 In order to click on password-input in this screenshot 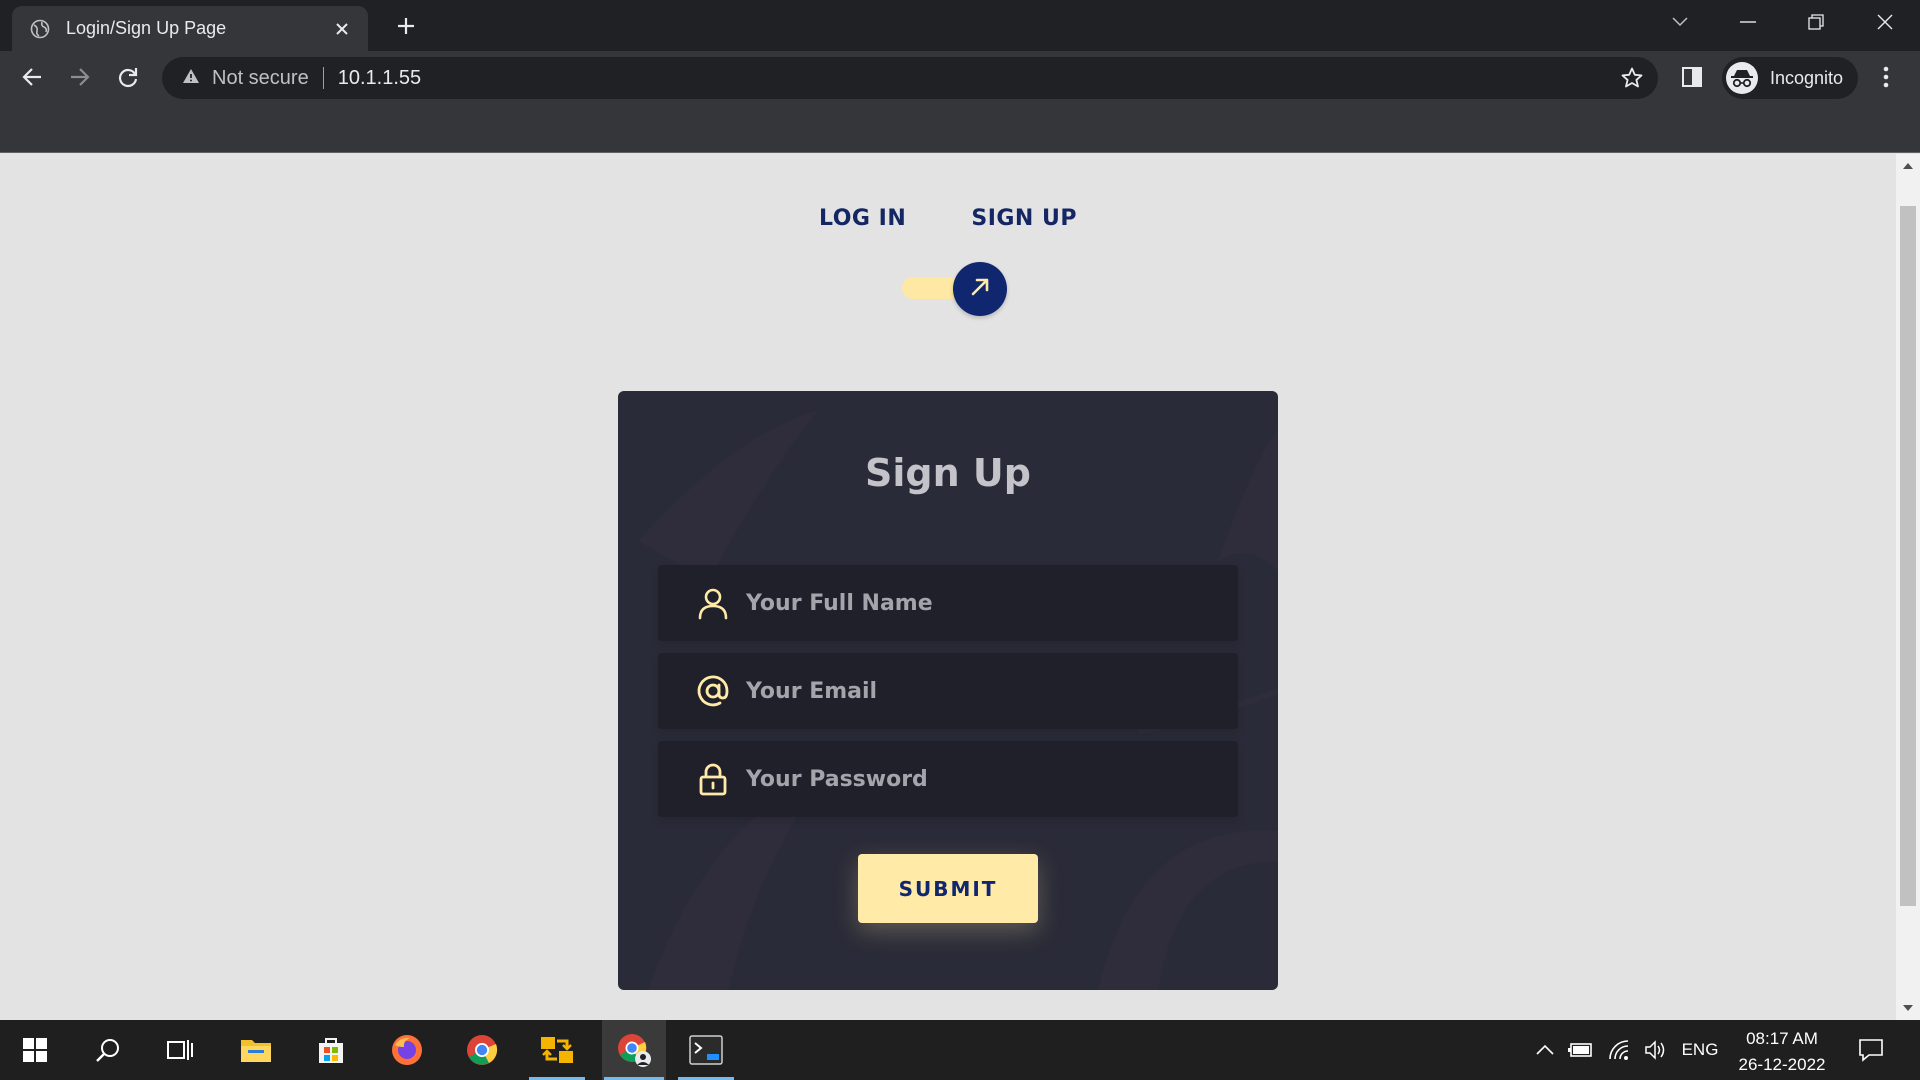, I will do `click(986, 779)`.